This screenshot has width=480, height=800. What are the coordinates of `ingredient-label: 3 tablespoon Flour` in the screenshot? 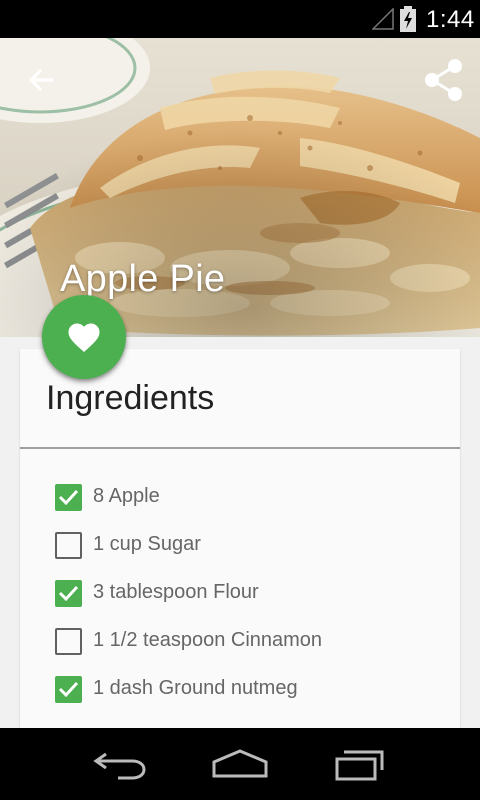 It's located at (176, 592).